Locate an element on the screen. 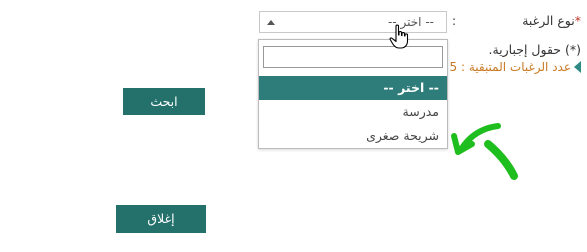 Image resolution: width=587 pixels, height=252 pixels. remaining-desires: عدد الرغبات المتبقية : 5 is located at coordinates (515, 67).